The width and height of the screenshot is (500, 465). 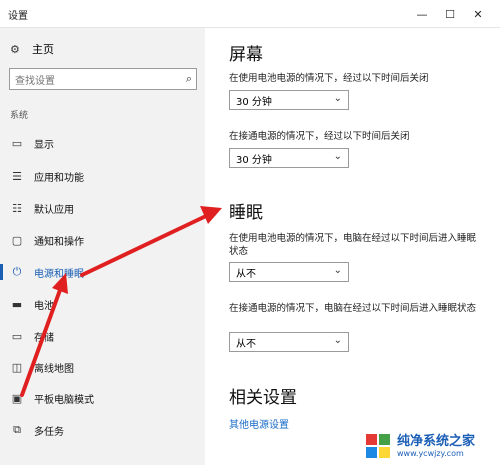 I want to click on tablet-icon: ▣, so click(x=17, y=398).